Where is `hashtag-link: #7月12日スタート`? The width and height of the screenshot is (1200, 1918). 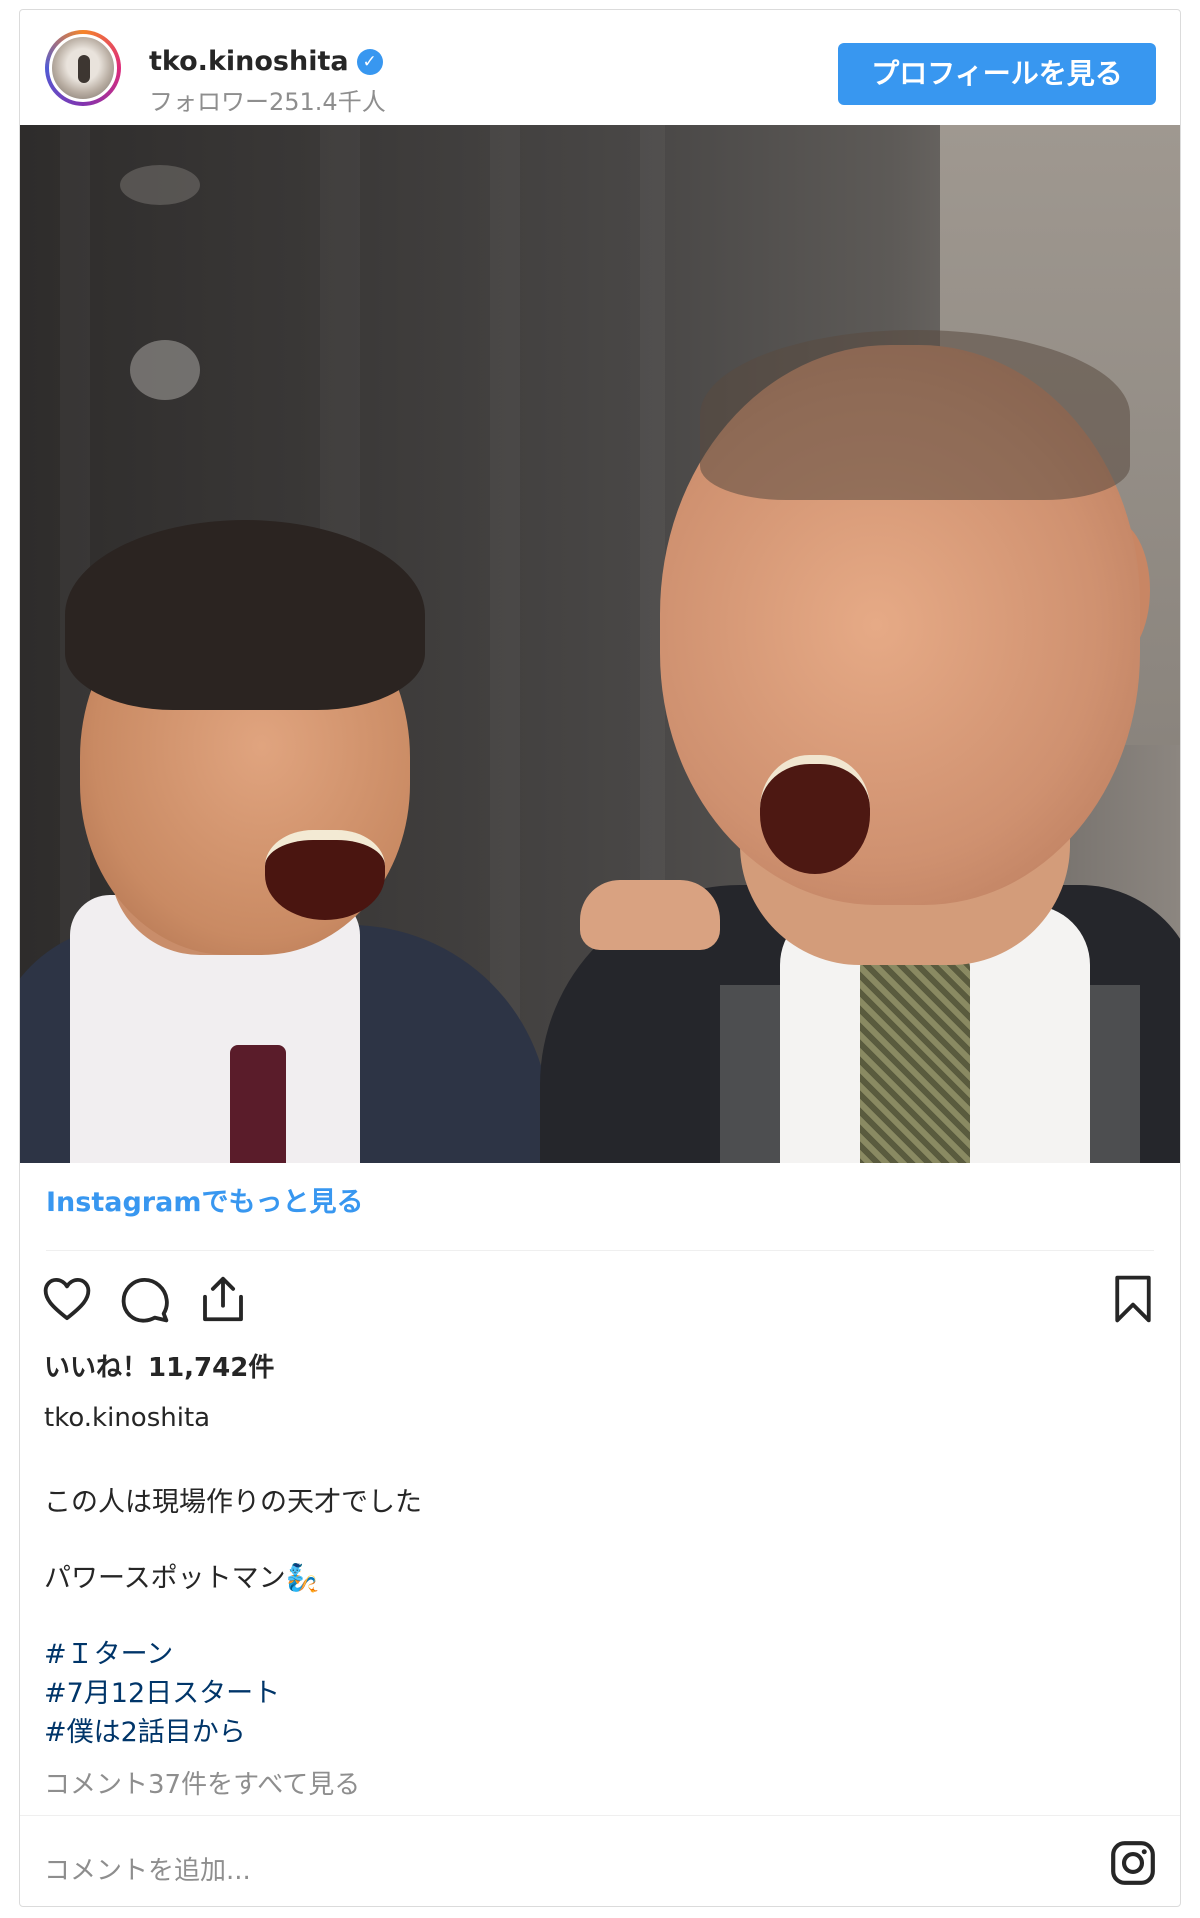
hashtag-link: #7月12日スタート is located at coordinates (162, 1690).